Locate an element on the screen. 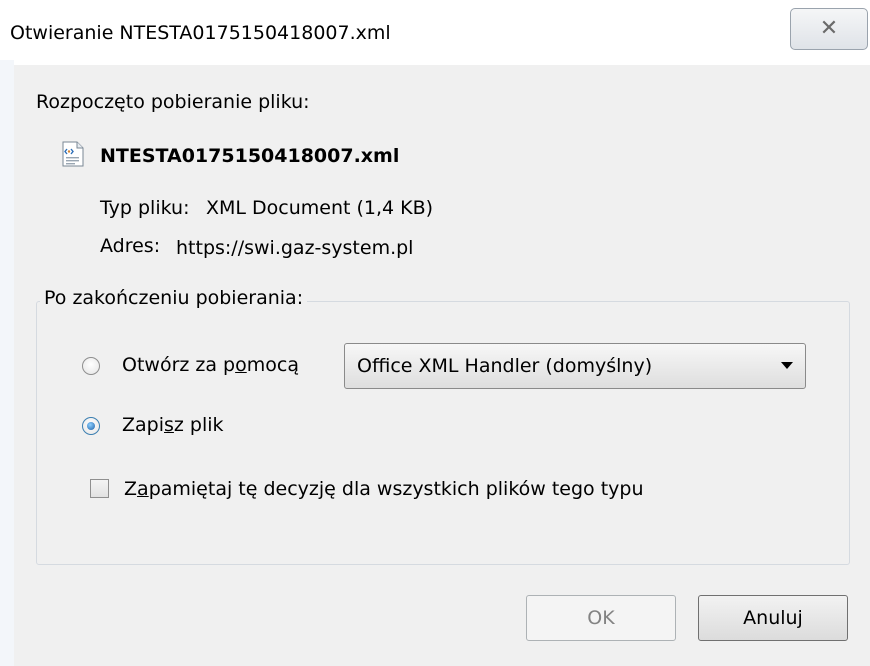 This screenshot has height=666, width=870. title-bar: Otwieranie NTESTA0175150418007.xml ✕ is located at coordinates (435, 33).